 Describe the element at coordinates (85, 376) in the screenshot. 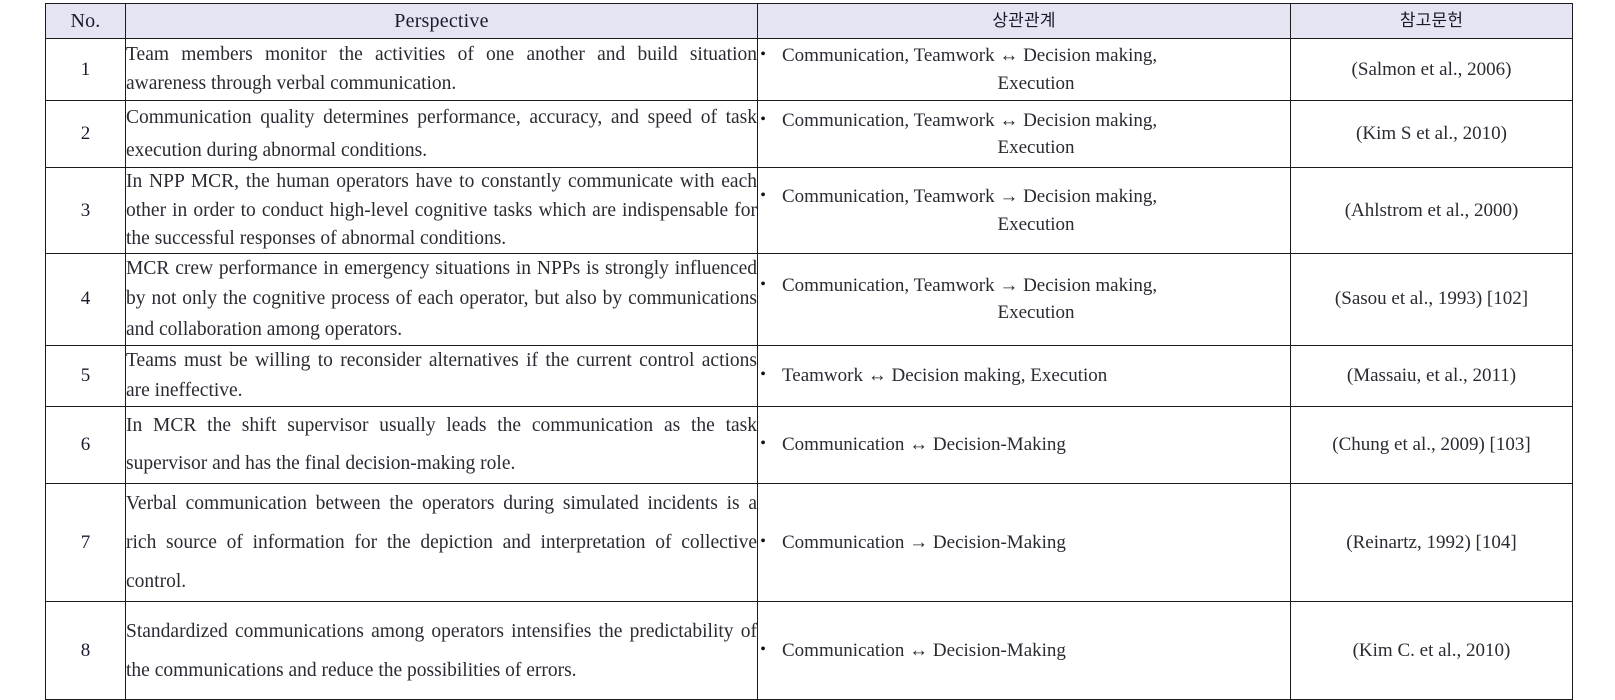

I see `row-number: 5` at that location.